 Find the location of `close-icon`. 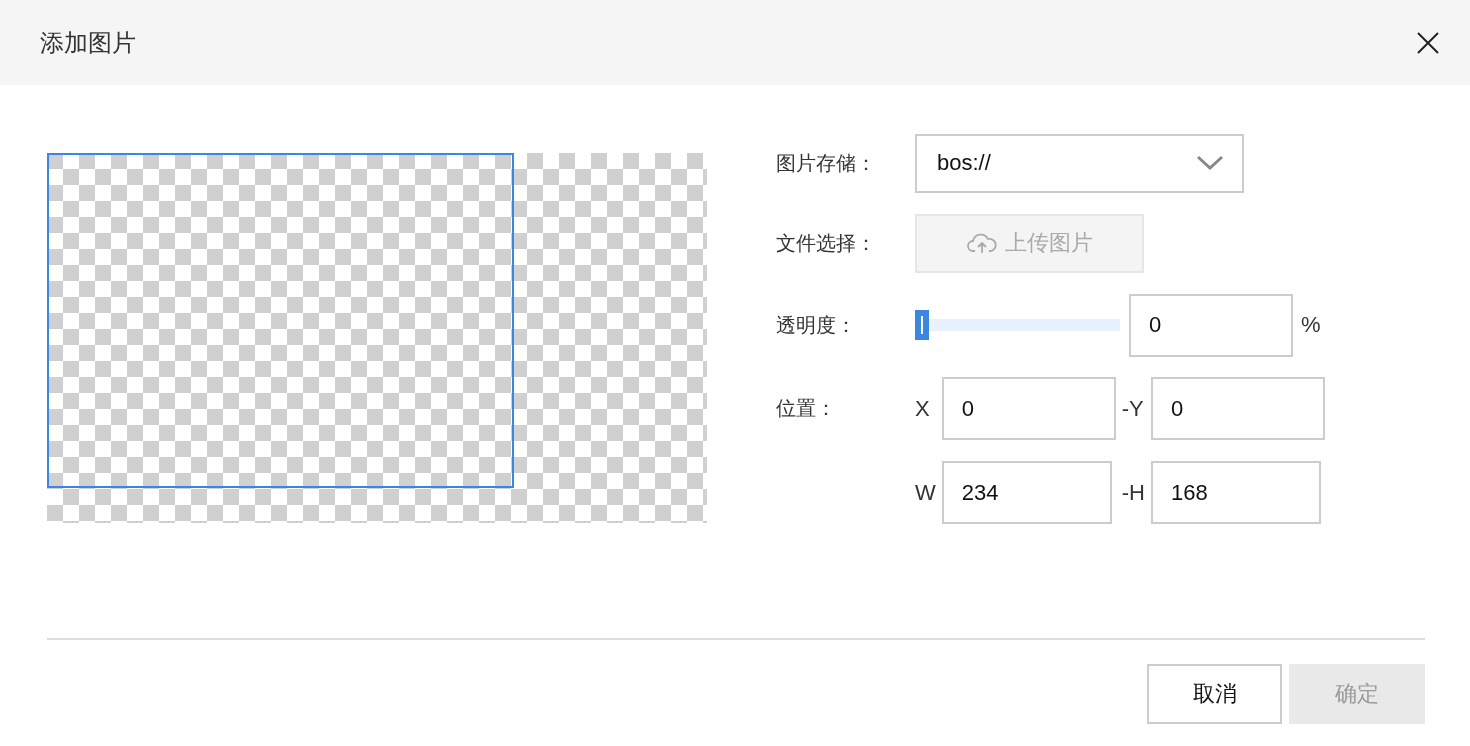

close-icon is located at coordinates (1428, 42).